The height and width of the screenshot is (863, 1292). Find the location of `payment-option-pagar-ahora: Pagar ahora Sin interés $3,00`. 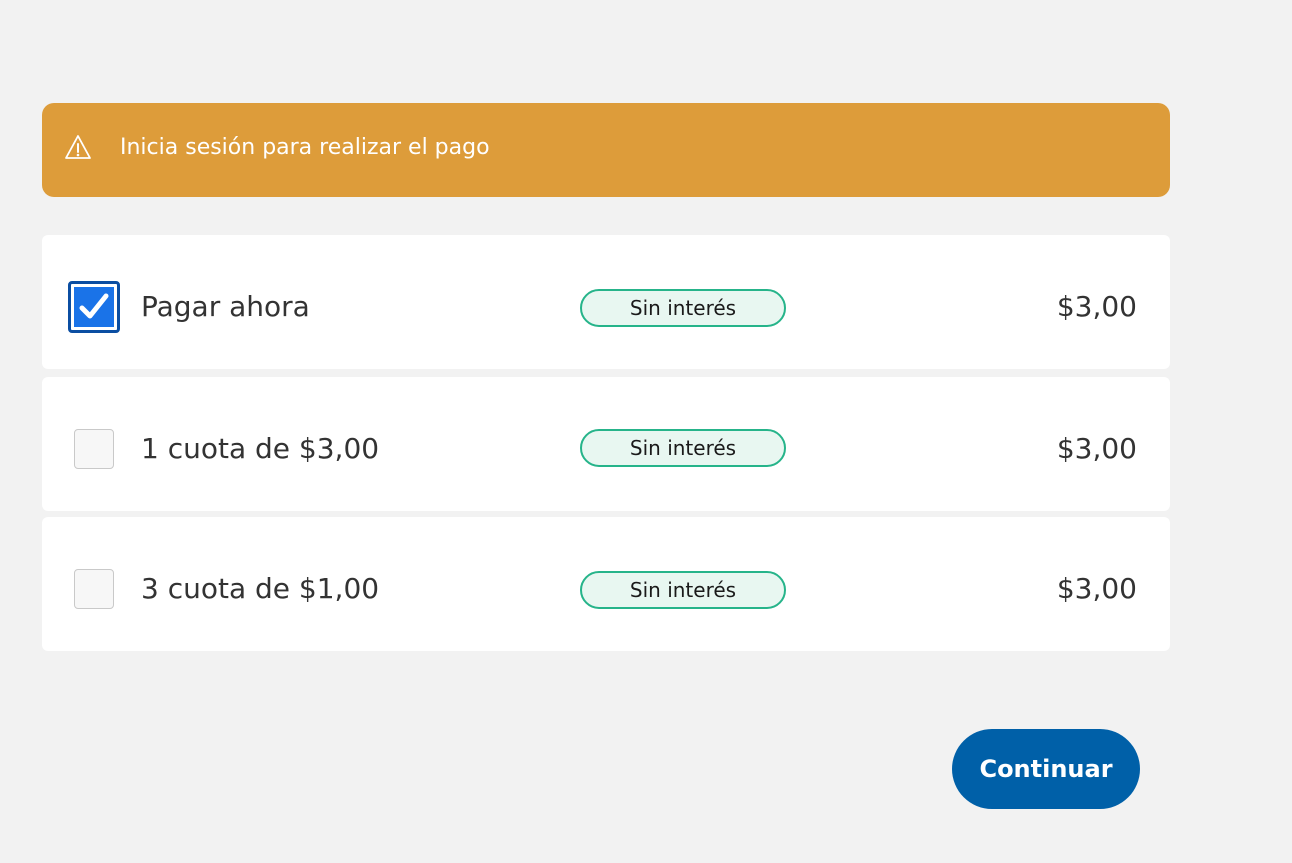

payment-option-pagar-ahora: Pagar ahora Sin interés $3,00 is located at coordinates (606, 302).